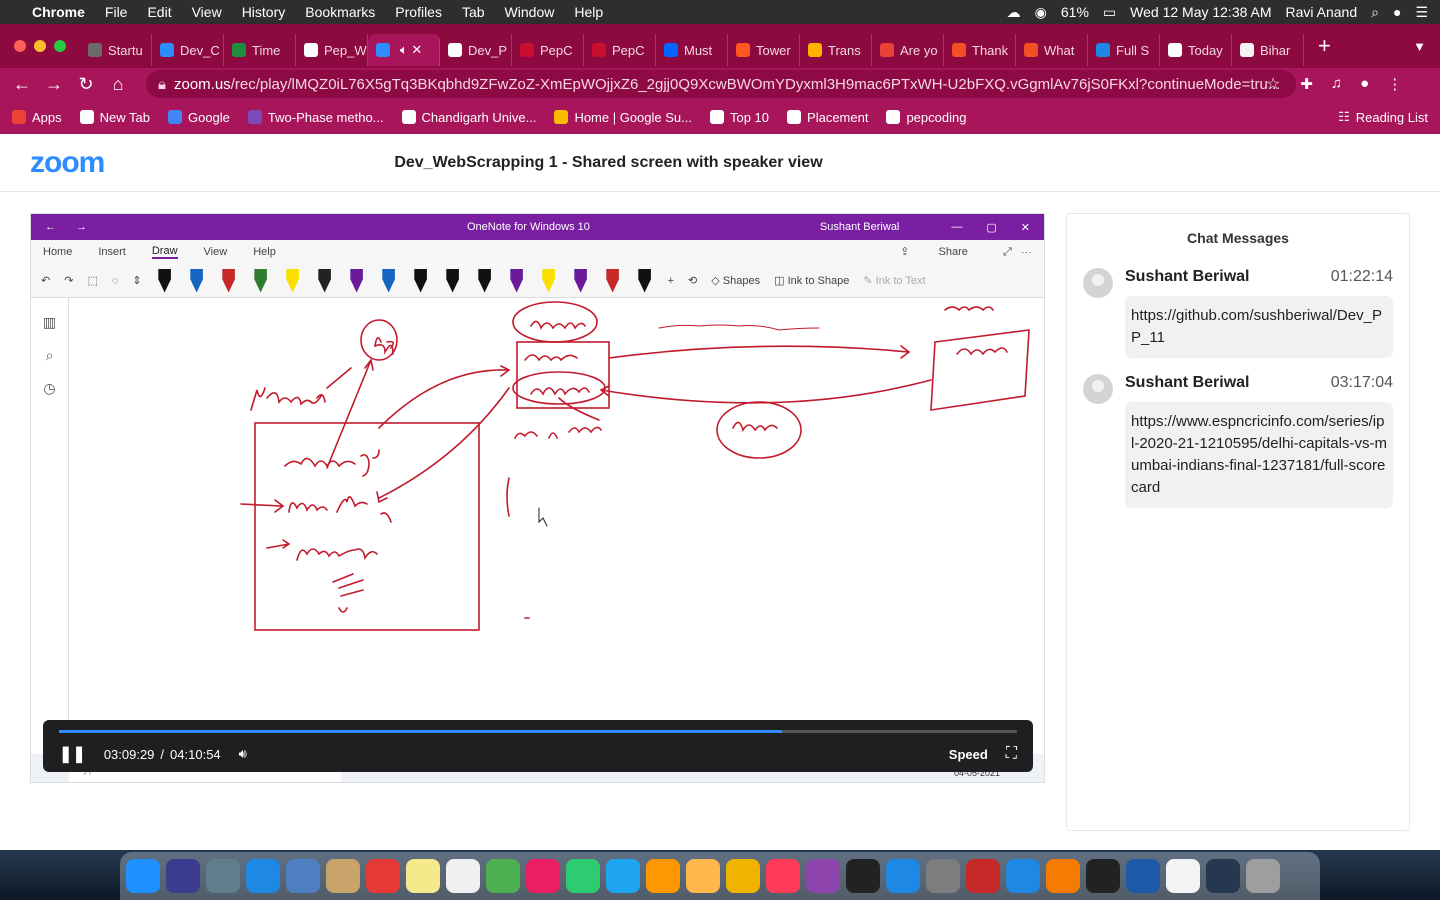 The image size is (1440, 900). Describe the element at coordinates (1011, 754) in the screenshot. I see `fullscreen-icon: ⛶` at that location.